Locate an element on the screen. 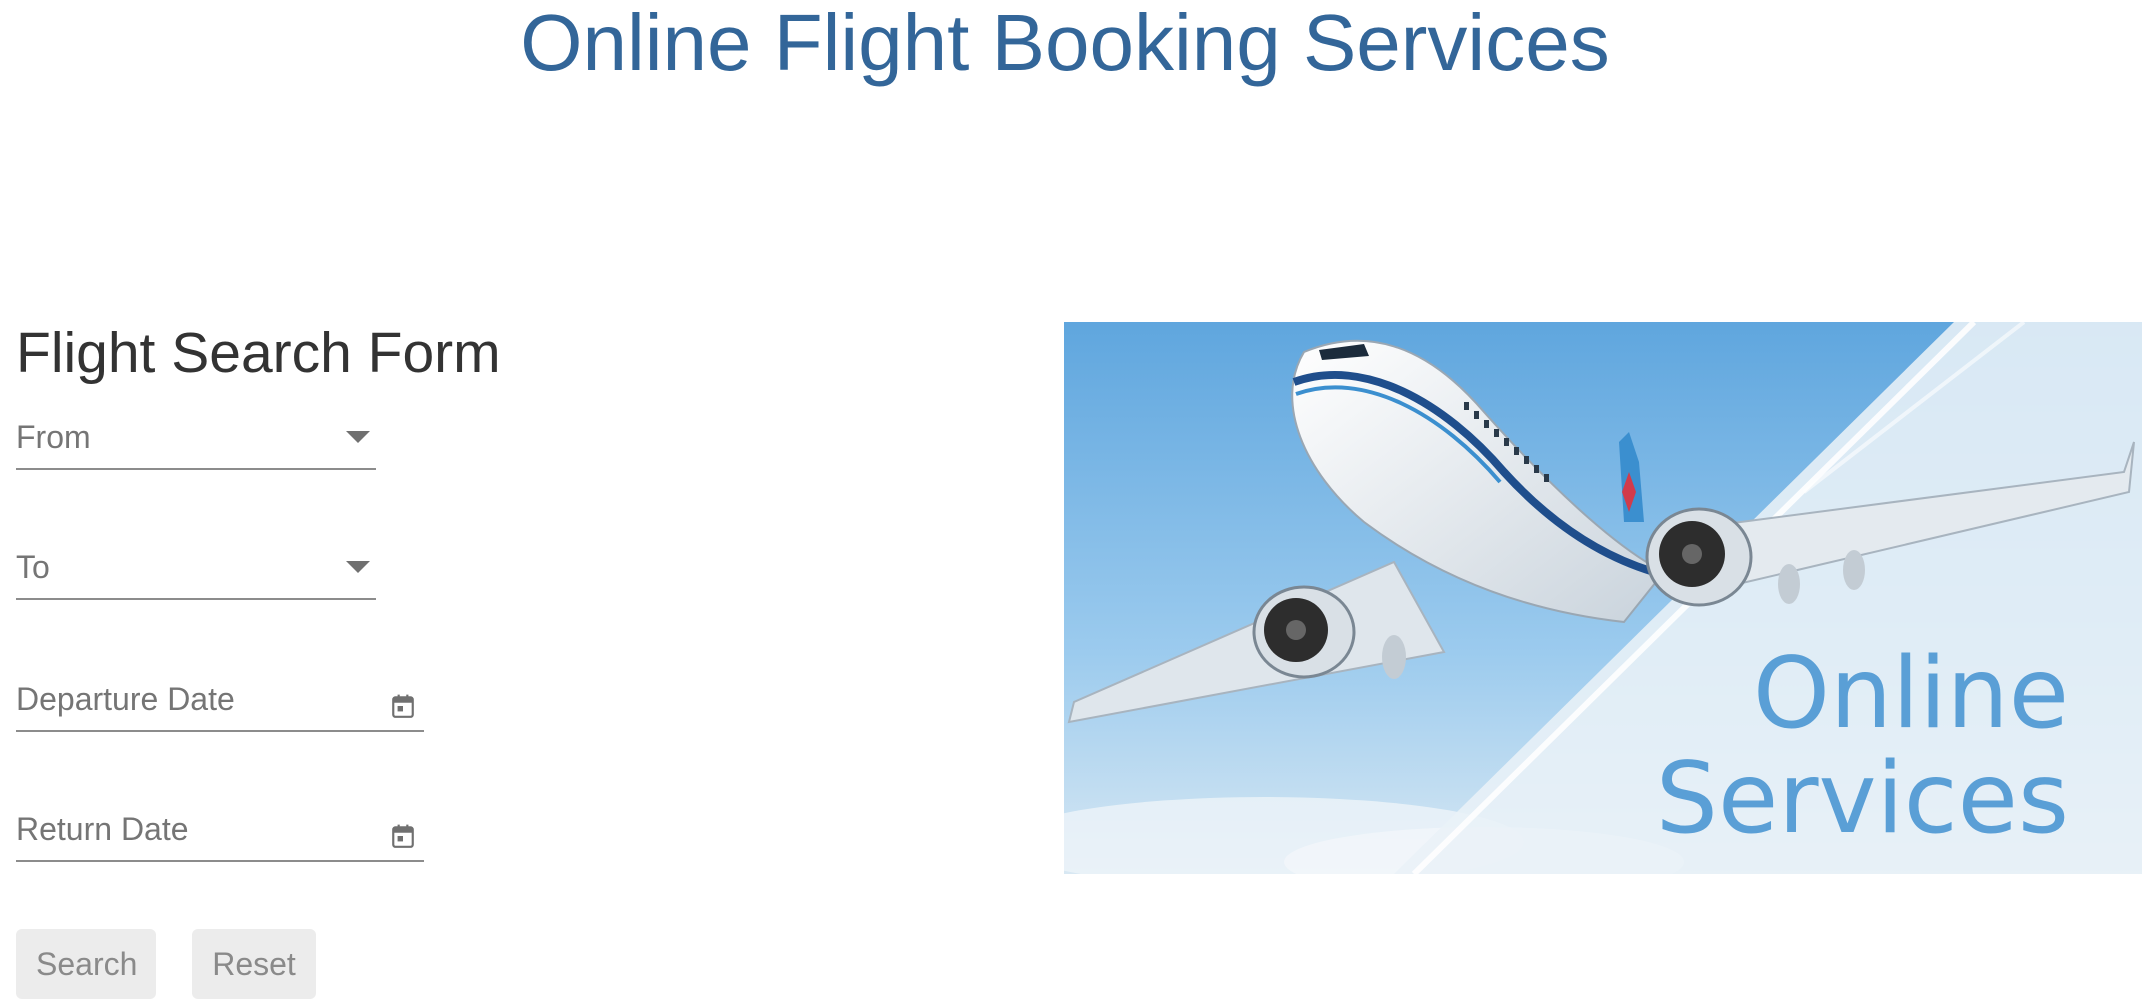  from-label: From is located at coordinates (53, 437).